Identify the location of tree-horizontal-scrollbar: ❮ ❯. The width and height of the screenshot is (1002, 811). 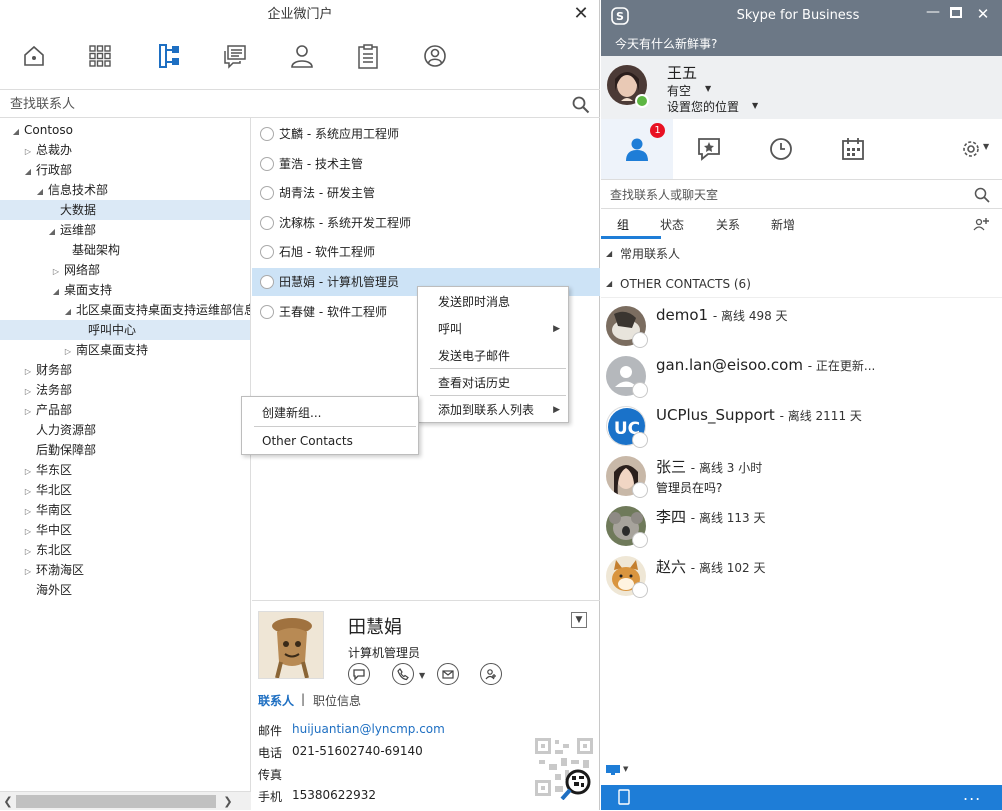
(125, 800).